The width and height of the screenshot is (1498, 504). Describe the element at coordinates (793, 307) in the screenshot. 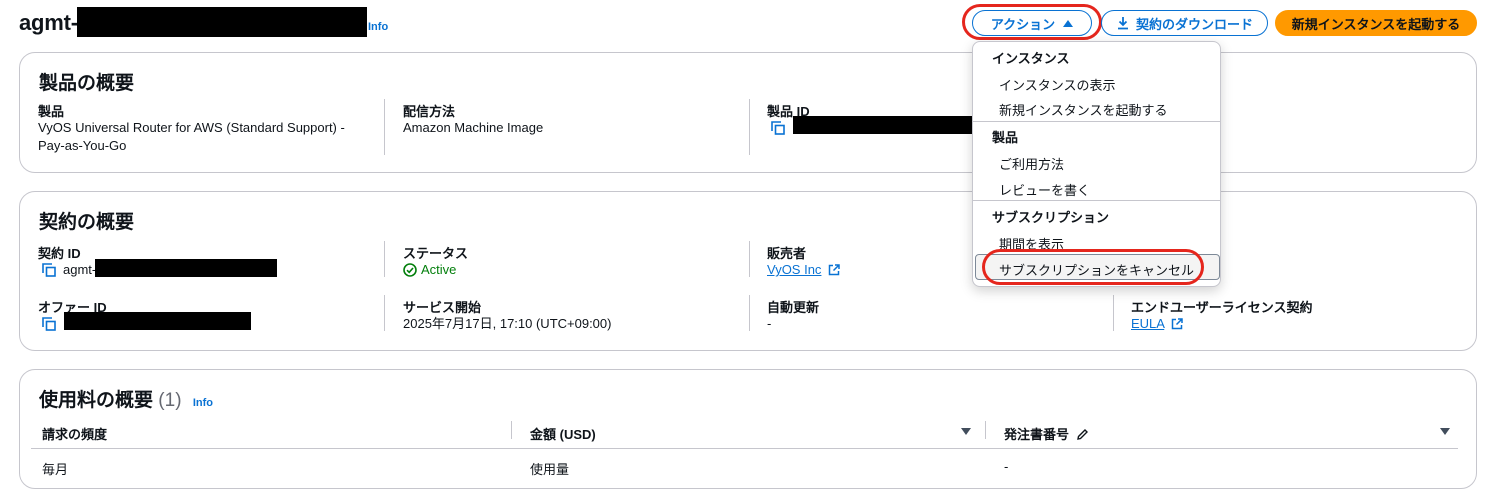

I see `auto-renew-label: 自動更新` at that location.